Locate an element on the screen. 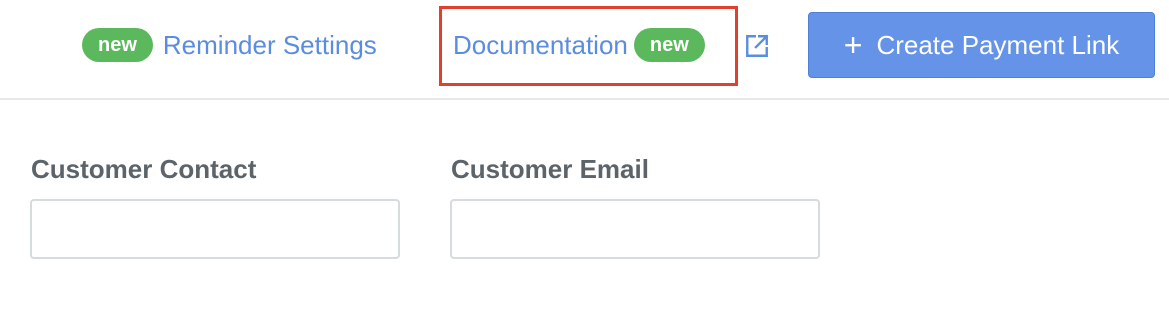 Image resolution: width=1169 pixels, height=329 pixels. documentation-link: Documentation new is located at coordinates (579, 45).